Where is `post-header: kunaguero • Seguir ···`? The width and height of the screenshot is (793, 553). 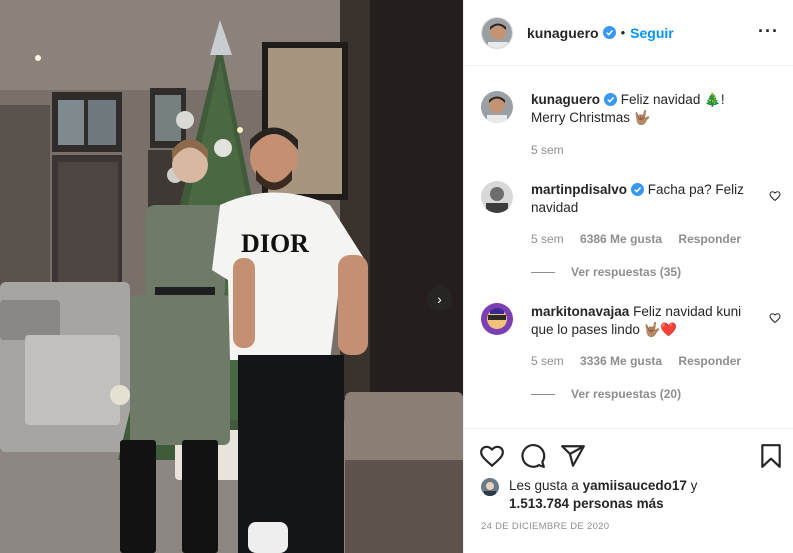 post-header: kunaguero • Seguir ··· is located at coordinates (628, 33).